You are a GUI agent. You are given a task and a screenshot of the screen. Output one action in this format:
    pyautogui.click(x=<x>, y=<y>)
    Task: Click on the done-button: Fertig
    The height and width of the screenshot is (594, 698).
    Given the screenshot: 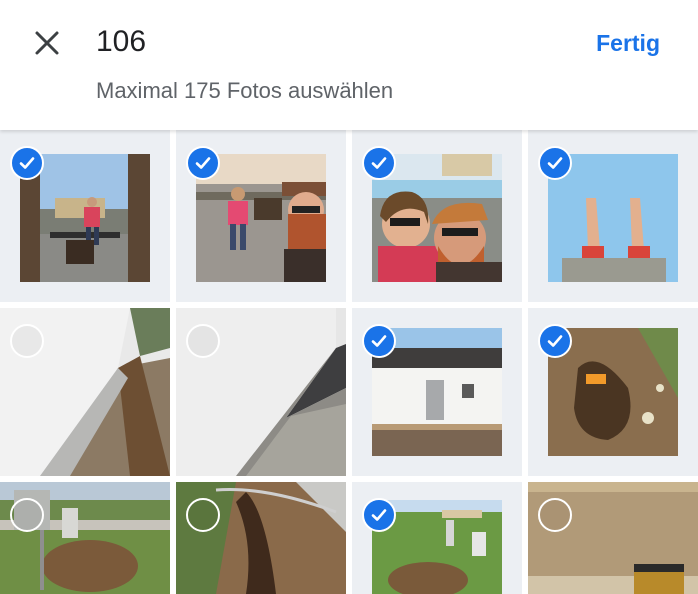 What is the action you would take?
    pyautogui.click(x=628, y=43)
    